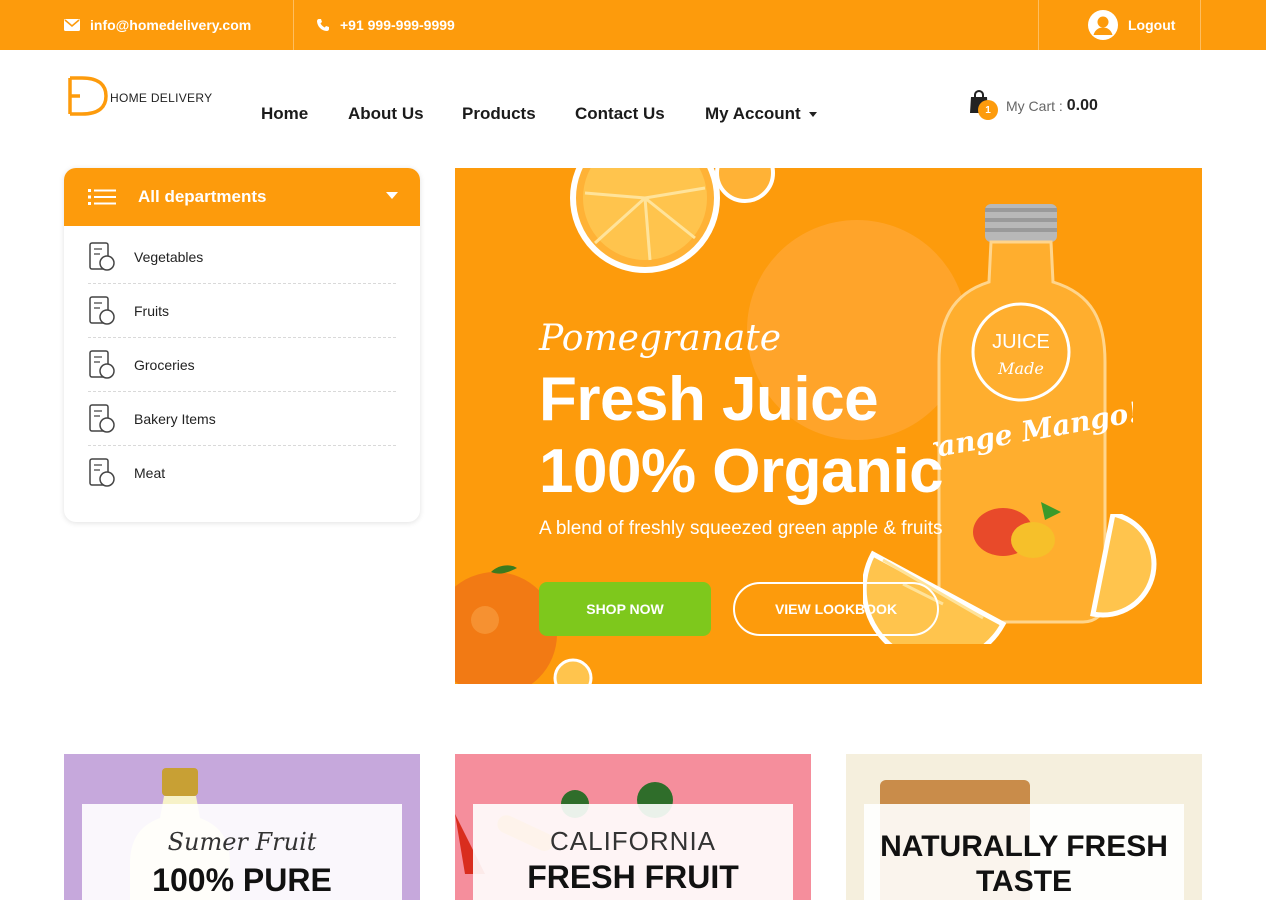 The height and width of the screenshot is (900, 1266). I want to click on contact-email: info@homedelivery.com, so click(157, 25).